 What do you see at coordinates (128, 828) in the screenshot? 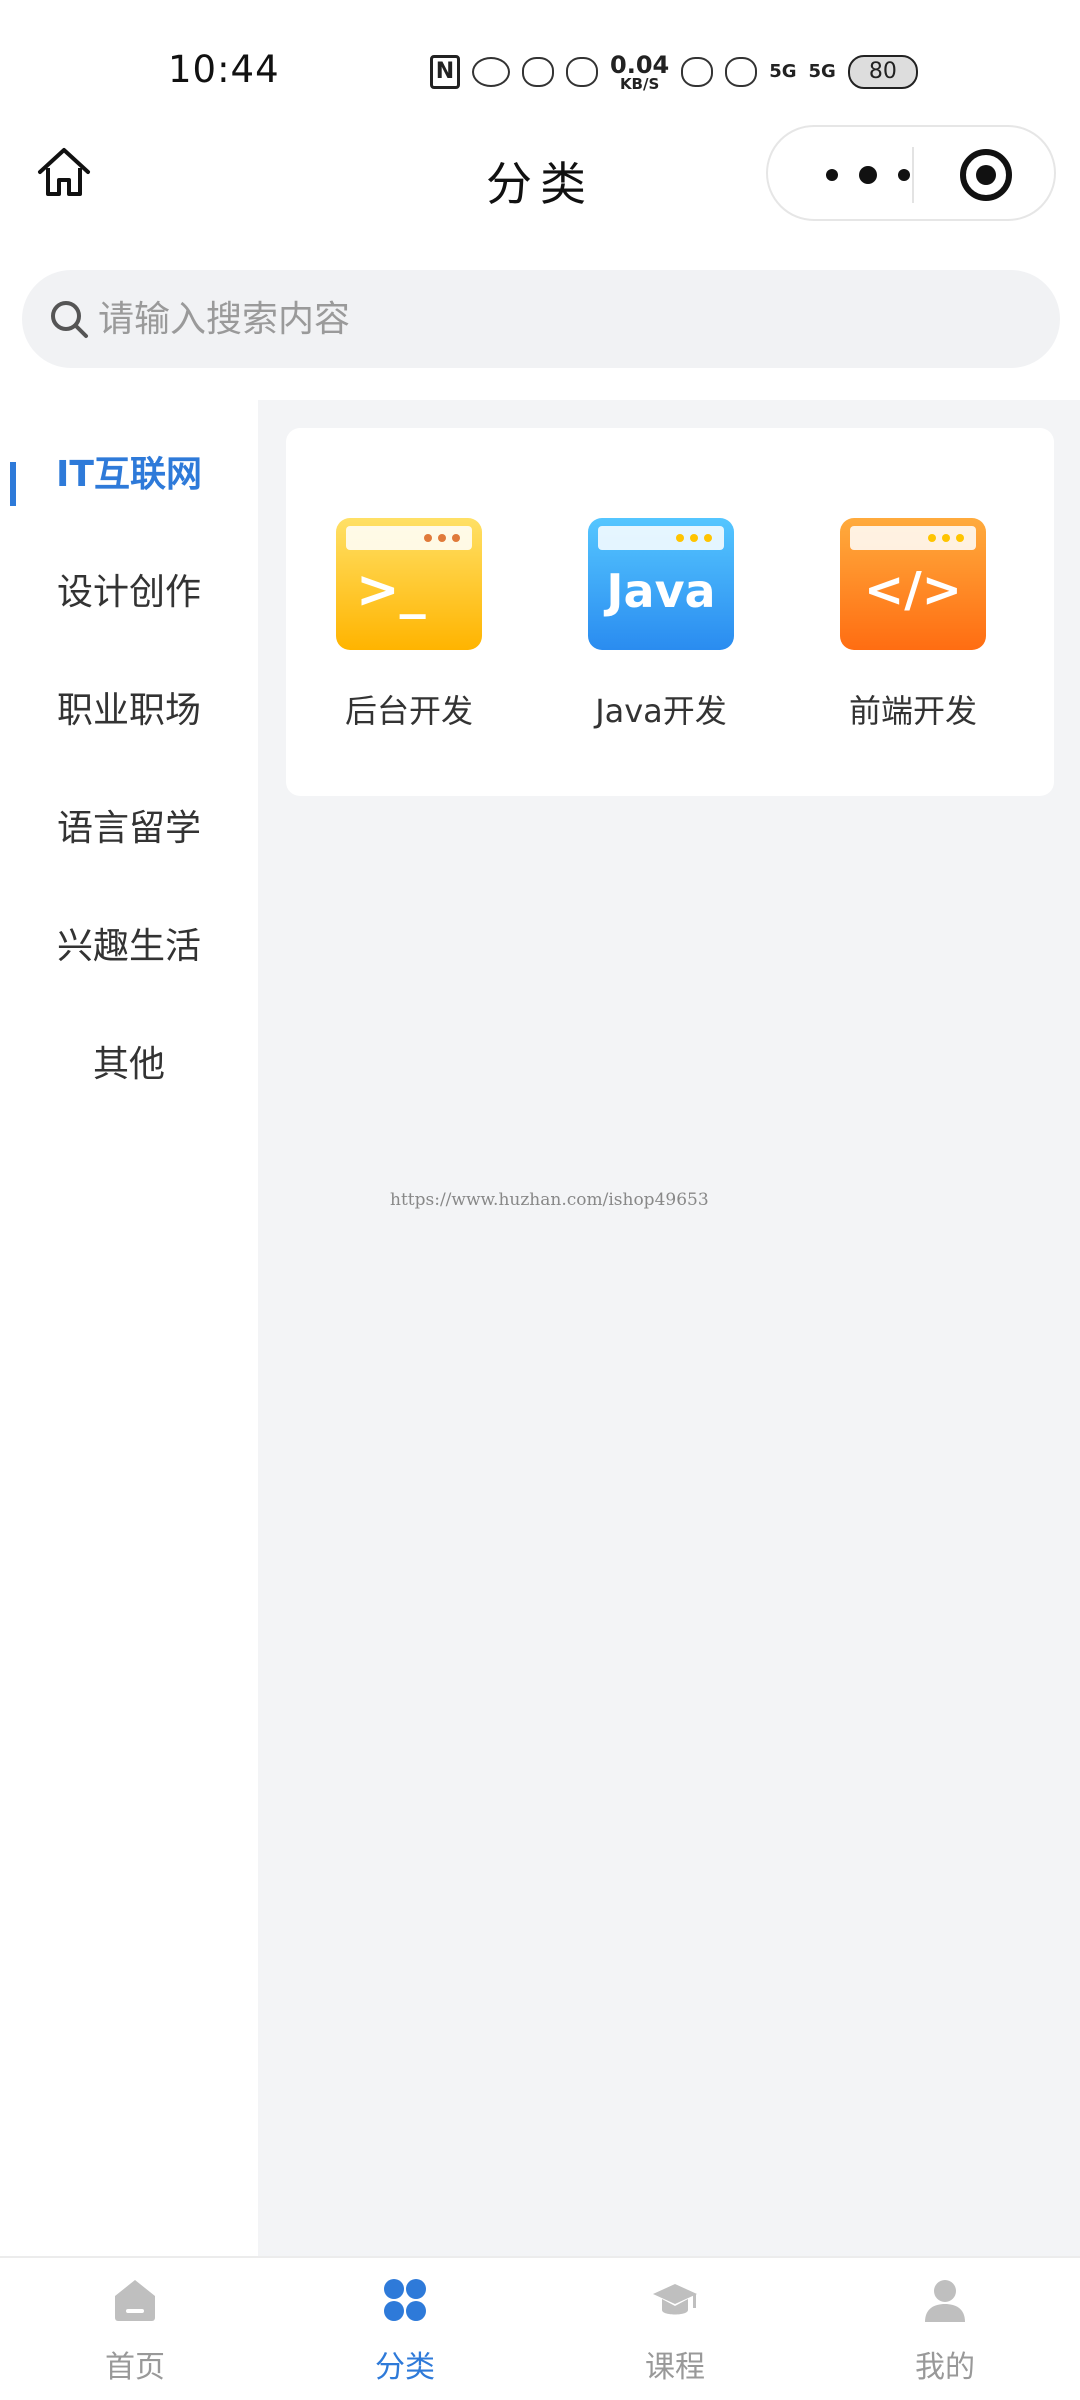
I see `sidebar-item-label: 语言留学` at bounding box center [128, 828].